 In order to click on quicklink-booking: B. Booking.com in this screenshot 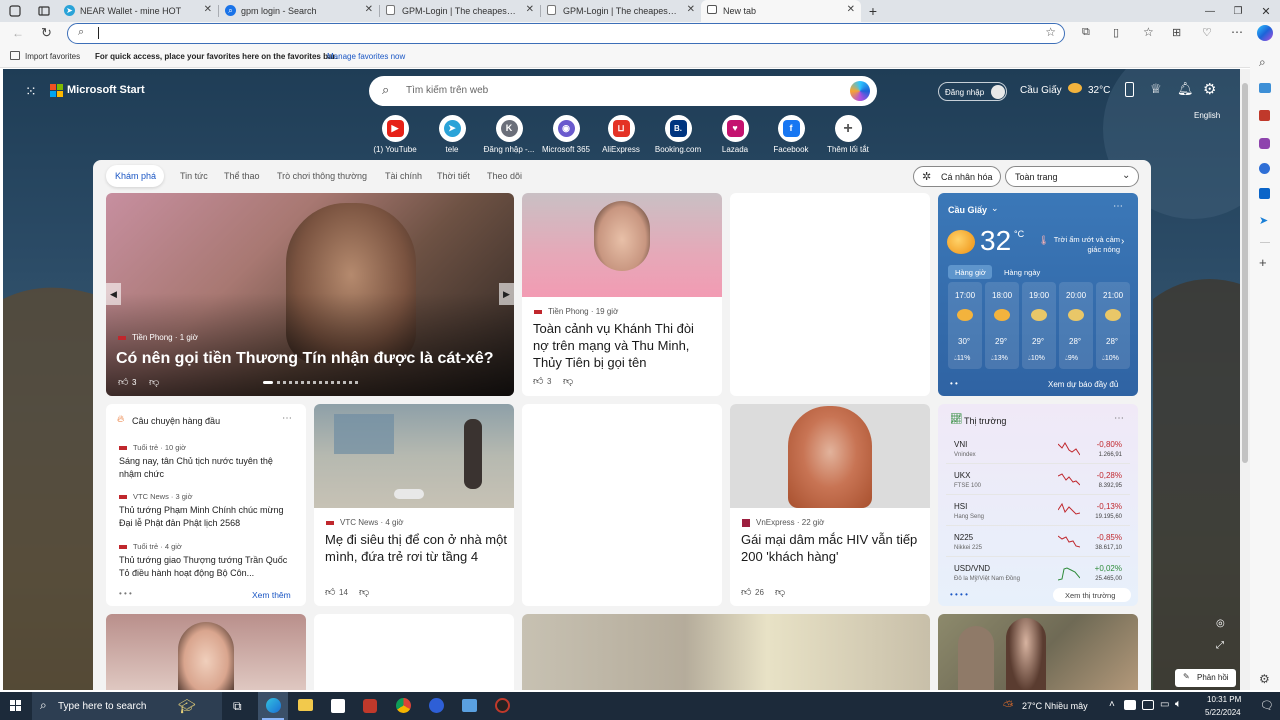, I will do `click(678, 134)`.